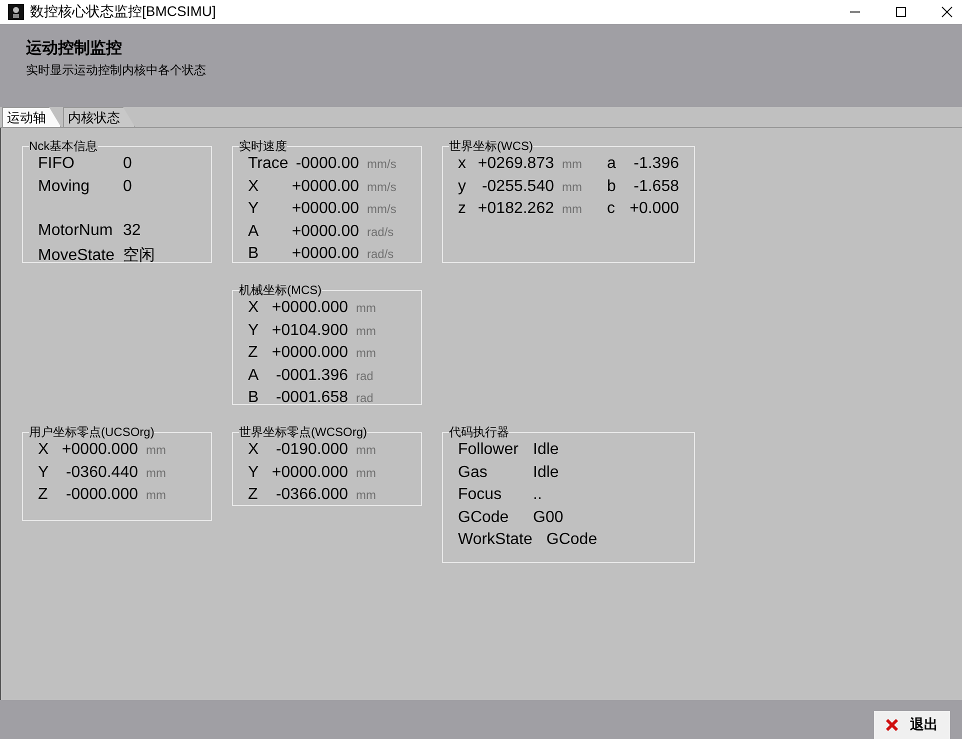  What do you see at coordinates (612, 164) in the screenshot?
I see `field-label: a` at bounding box center [612, 164].